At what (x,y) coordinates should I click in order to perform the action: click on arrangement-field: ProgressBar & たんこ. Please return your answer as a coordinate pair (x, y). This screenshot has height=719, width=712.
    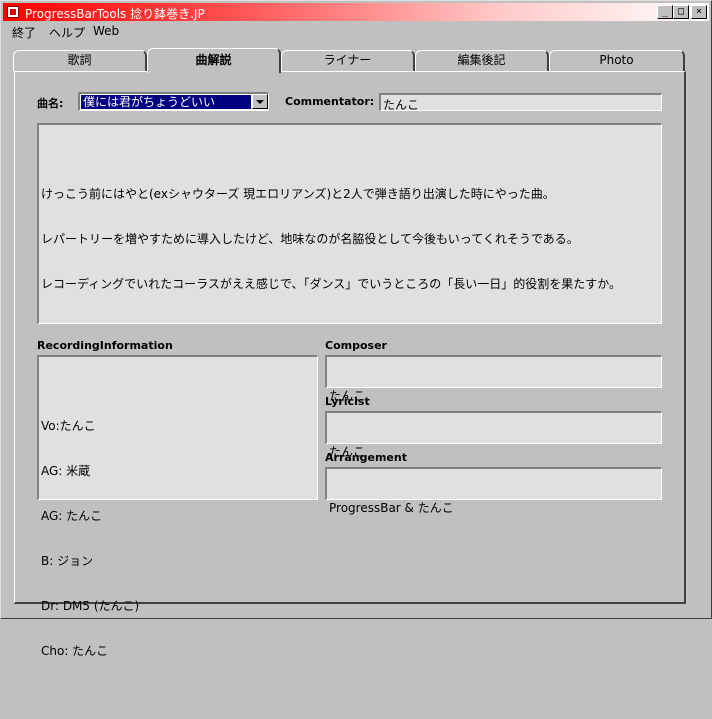
    Looking at the image, I should click on (493, 491).